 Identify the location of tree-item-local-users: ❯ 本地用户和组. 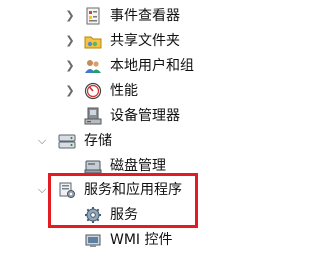
(125, 66).